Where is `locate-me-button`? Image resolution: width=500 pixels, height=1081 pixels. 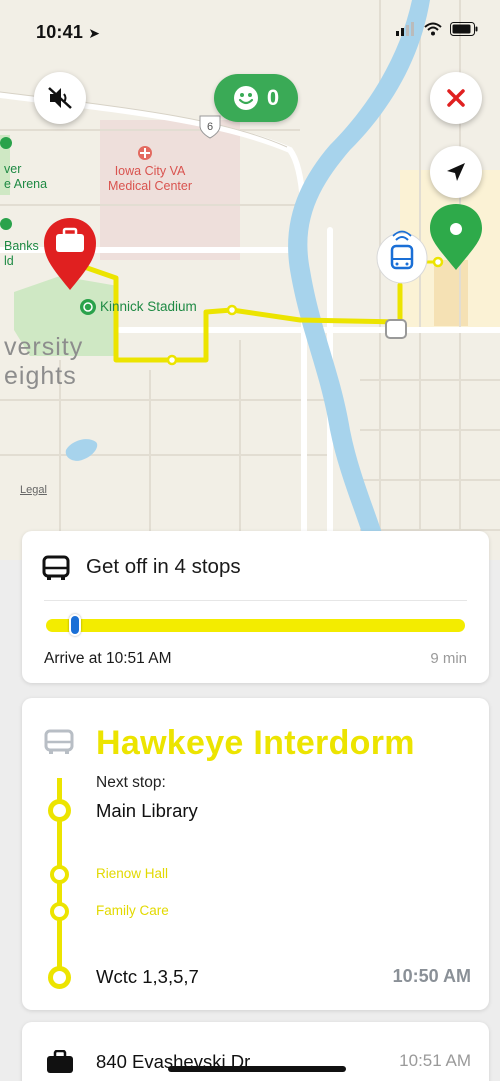
locate-me-button is located at coordinates (456, 172).